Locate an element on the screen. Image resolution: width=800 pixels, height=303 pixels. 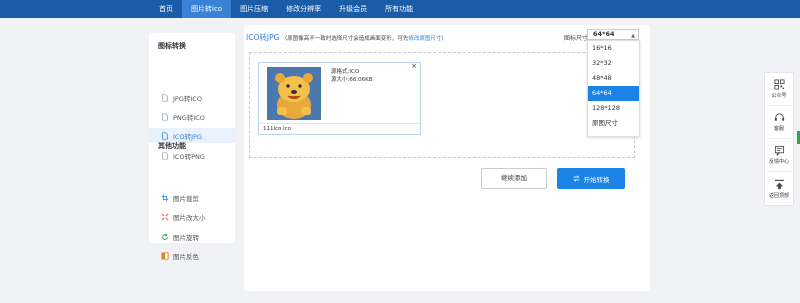
convert-arrows-icon is located at coordinates (576, 178).